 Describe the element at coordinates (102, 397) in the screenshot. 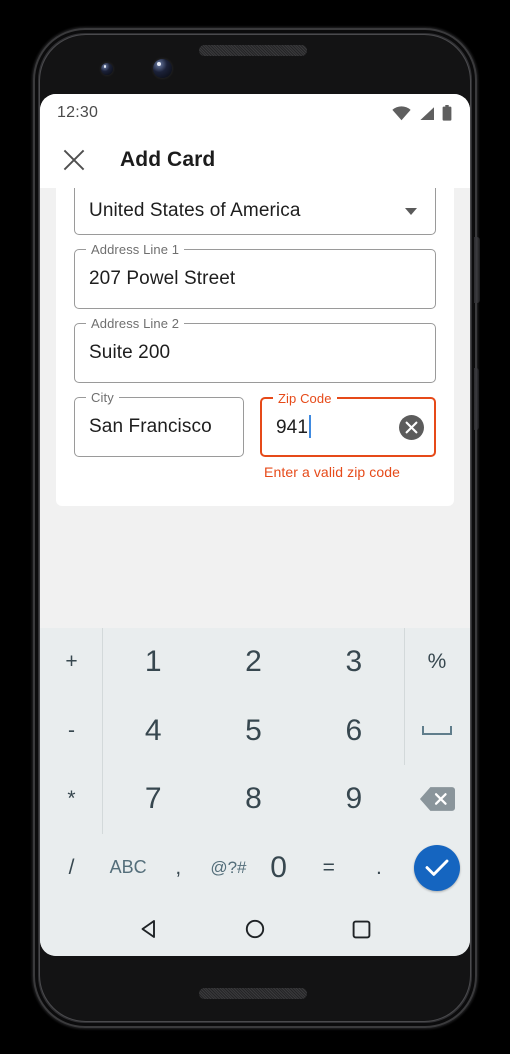

I see `field-city-label: City` at that location.